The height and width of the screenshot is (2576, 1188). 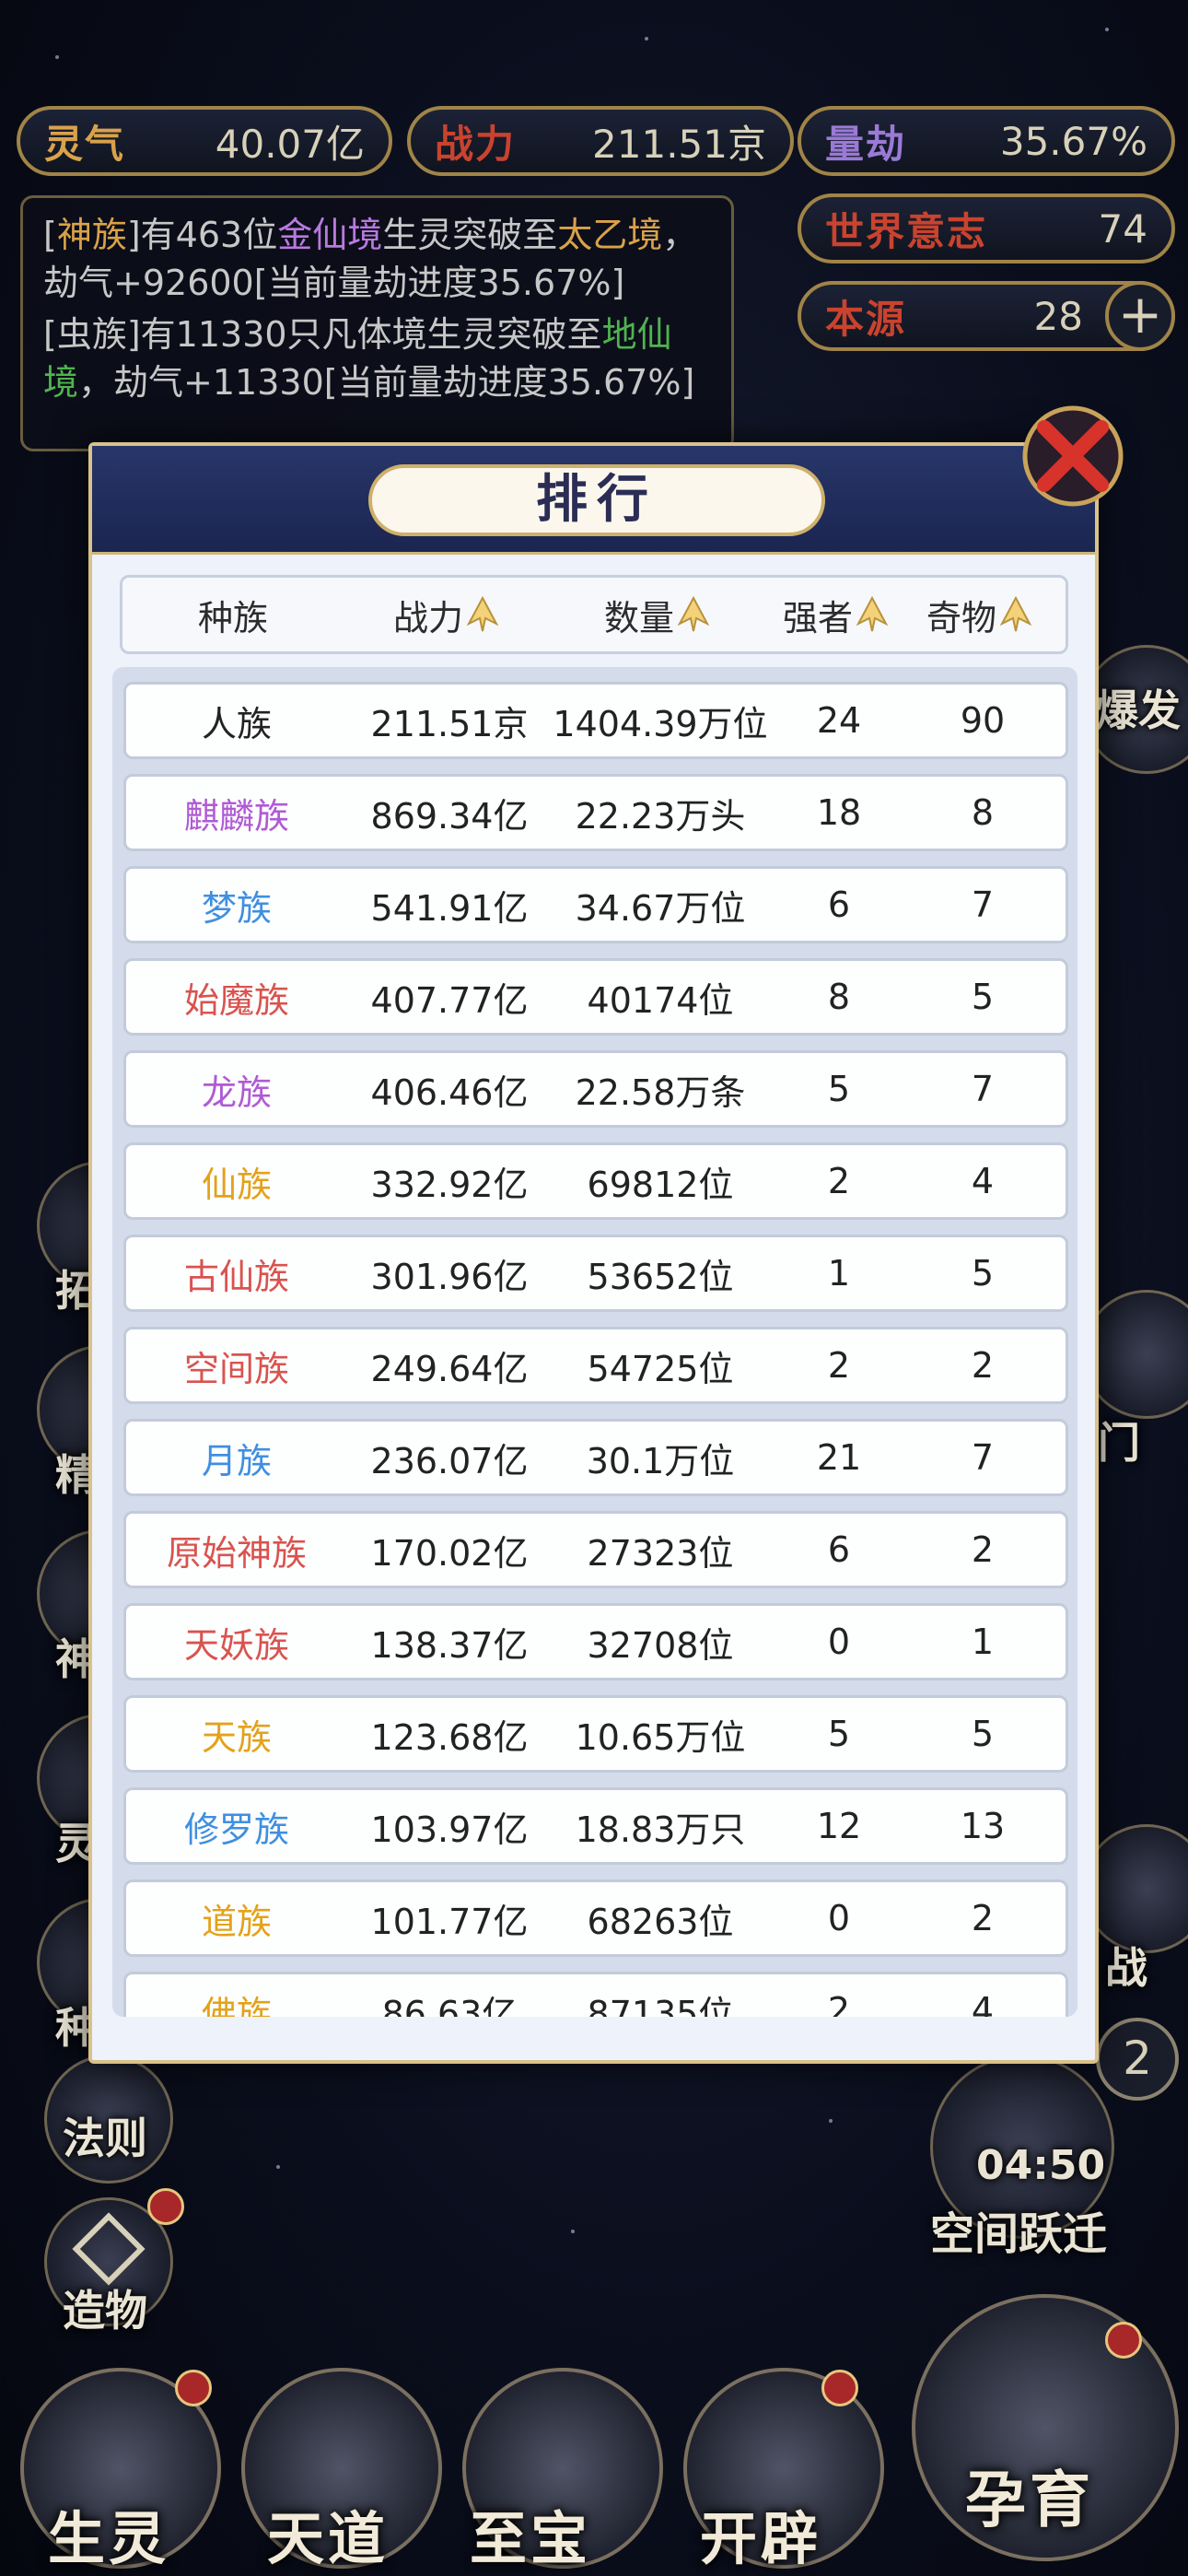 What do you see at coordinates (236, 2005) in the screenshot?
I see `race-cell: 佛族` at bounding box center [236, 2005].